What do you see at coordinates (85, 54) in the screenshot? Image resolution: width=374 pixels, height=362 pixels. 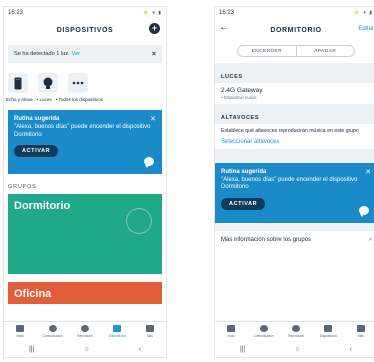 I see `light-detected-notice: Se ha detectado 1 luz. Ver ×` at bounding box center [85, 54].